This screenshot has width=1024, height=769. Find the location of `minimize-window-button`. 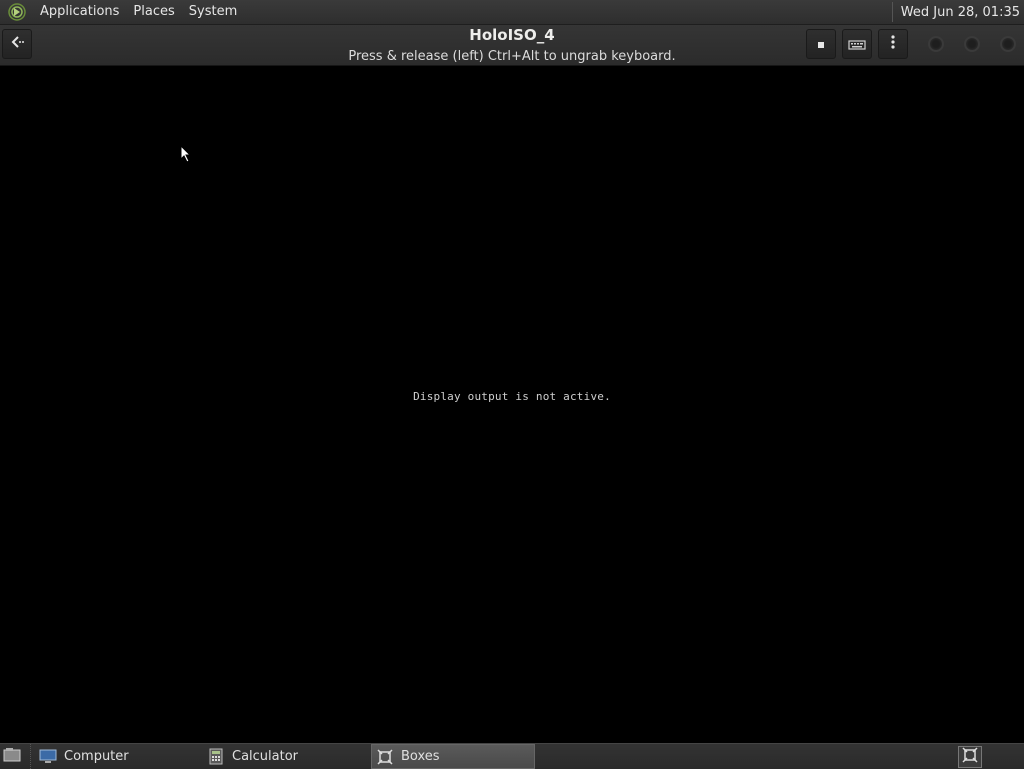

minimize-window-button is located at coordinates (936, 44).